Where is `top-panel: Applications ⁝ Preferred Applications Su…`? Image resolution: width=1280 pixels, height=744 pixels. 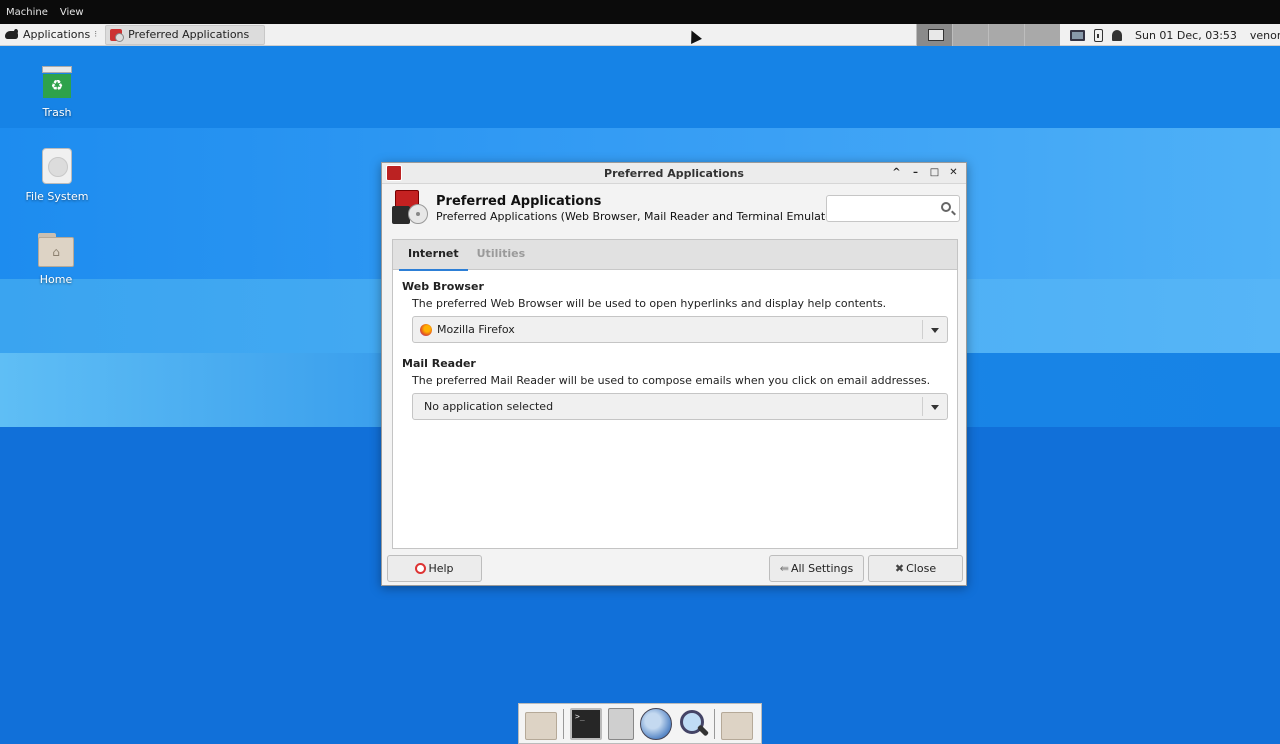
top-panel: Applications ⁝ Preferred Applications Su… is located at coordinates (640, 35).